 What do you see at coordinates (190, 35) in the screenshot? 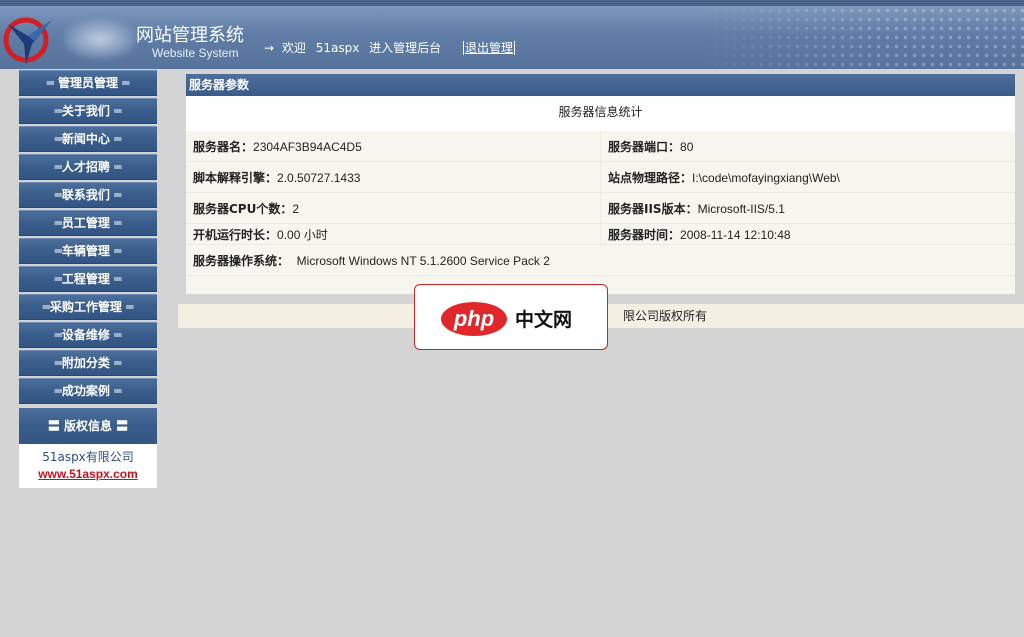
I see `system-title: 网站管理系统` at bounding box center [190, 35].